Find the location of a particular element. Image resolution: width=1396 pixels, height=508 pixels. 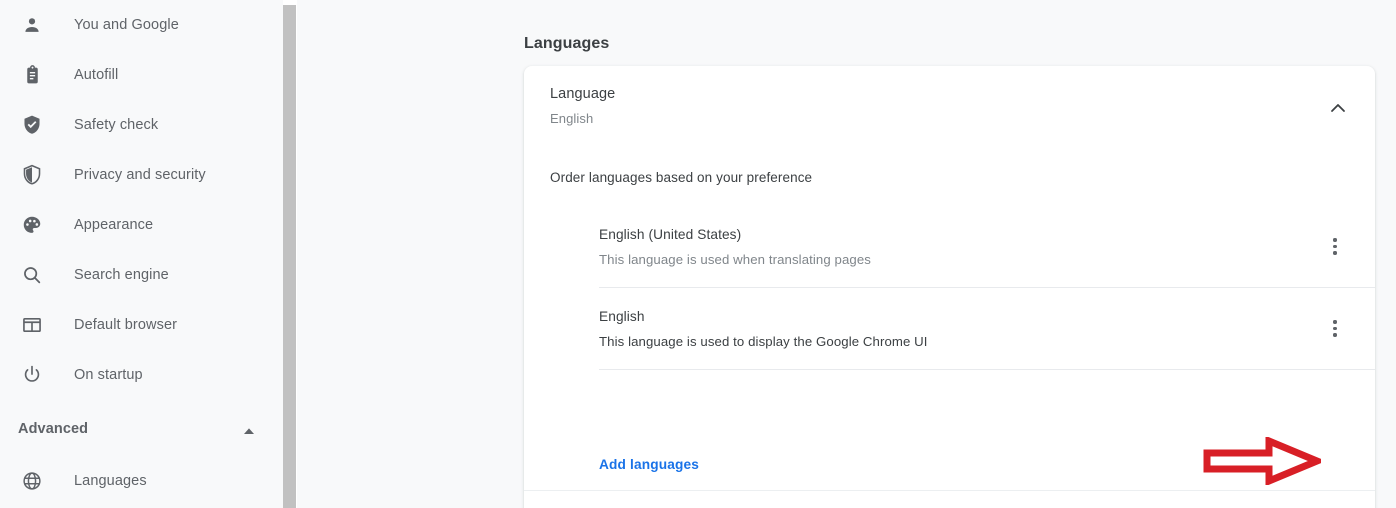

power-icon is located at coordinates (32, 375).